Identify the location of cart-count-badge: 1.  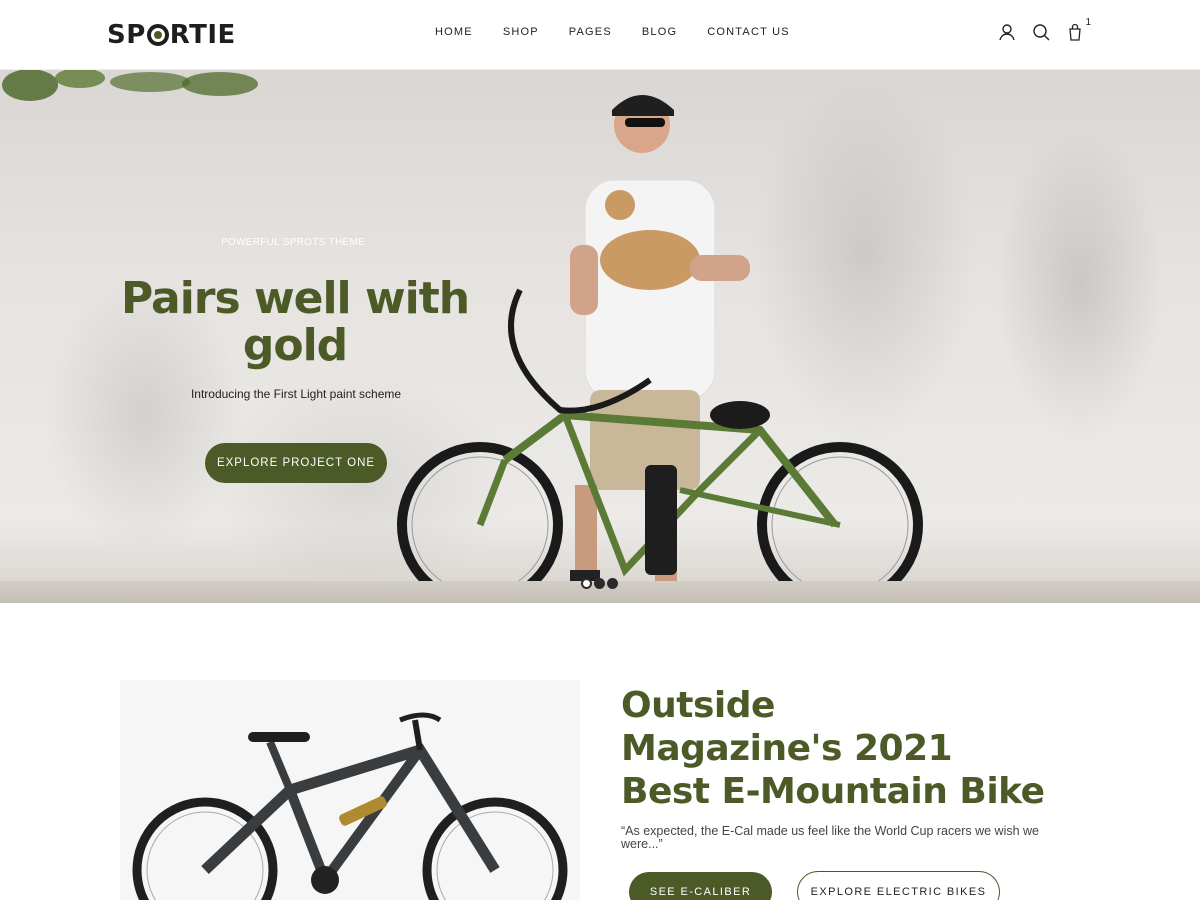
(1088, 22).